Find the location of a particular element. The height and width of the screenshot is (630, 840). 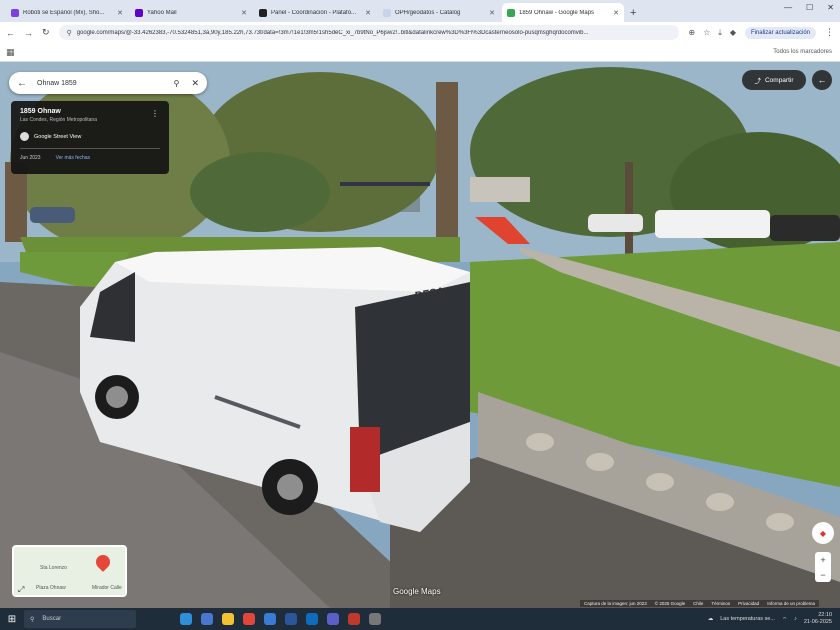

download-icon: ⤓ is located at coordinates (720, 33).